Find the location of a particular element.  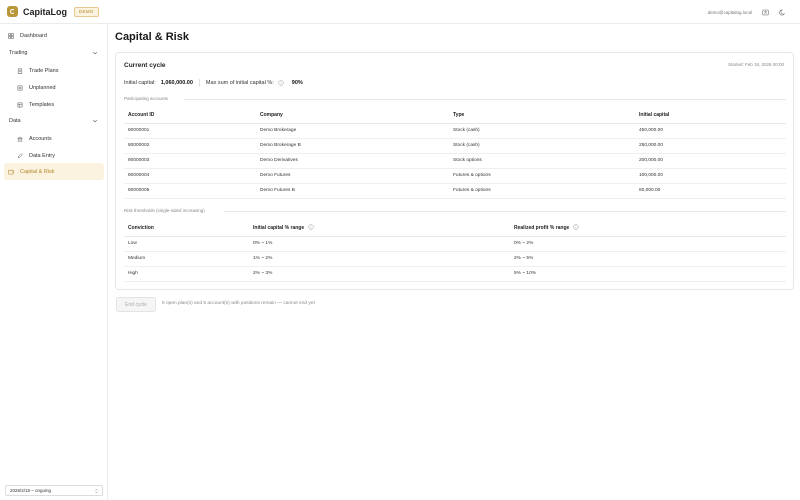

column-header-label: Initial capital % range is located at coordinates (279, 228).